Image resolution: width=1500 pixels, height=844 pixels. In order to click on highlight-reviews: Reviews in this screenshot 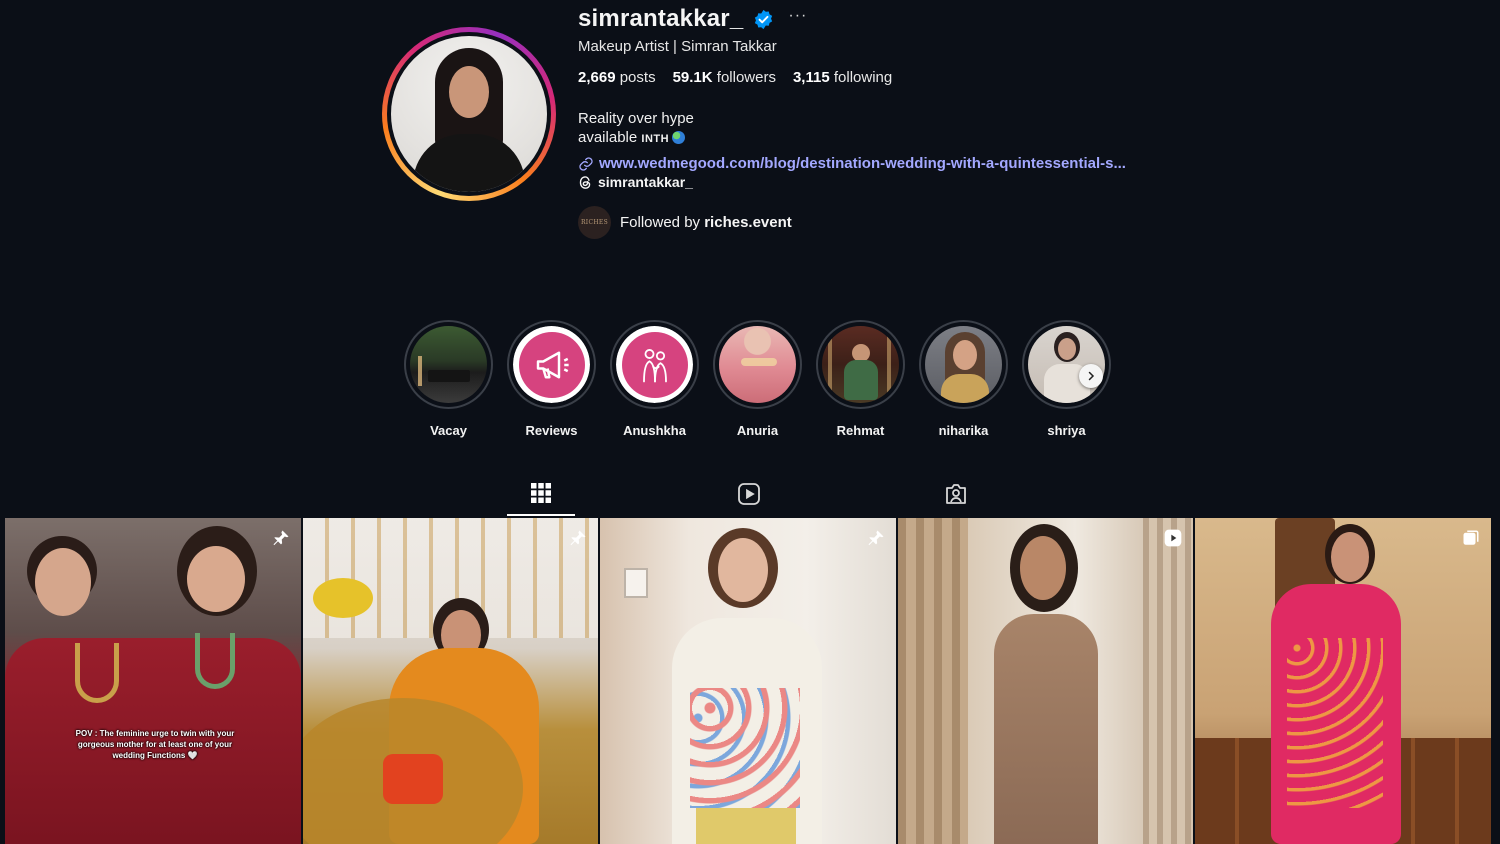, I will do `click(551, 379)`.